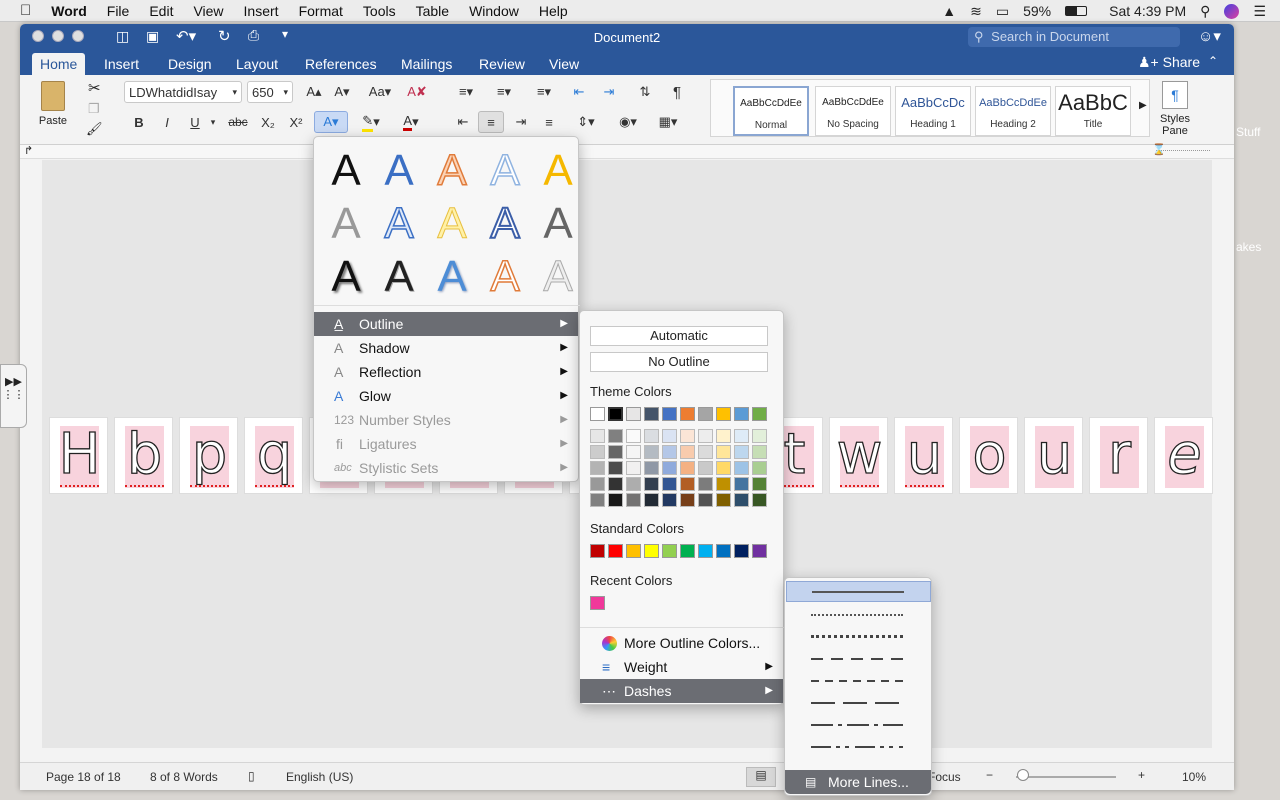 The image size is (1280, 800). I want to click on superscript-button: X², so click(296, 122).